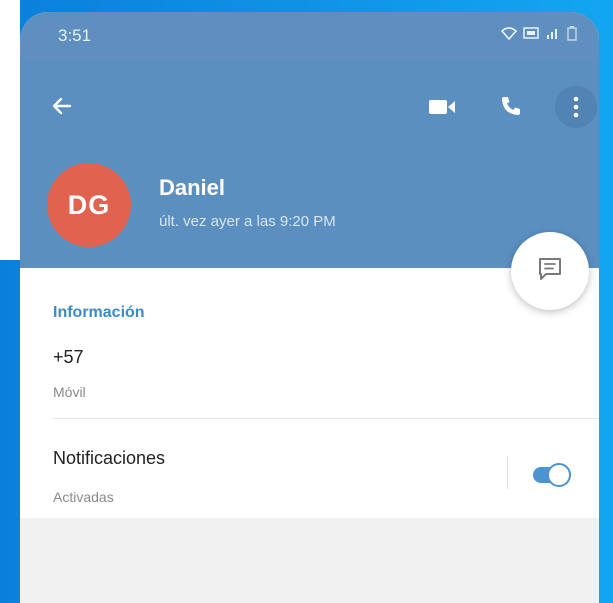 This screenshot has width=613, height=603. Describe the element at coordinates (83, 497) in the screenshot. I see `notifications-status: Activadas` at that location.